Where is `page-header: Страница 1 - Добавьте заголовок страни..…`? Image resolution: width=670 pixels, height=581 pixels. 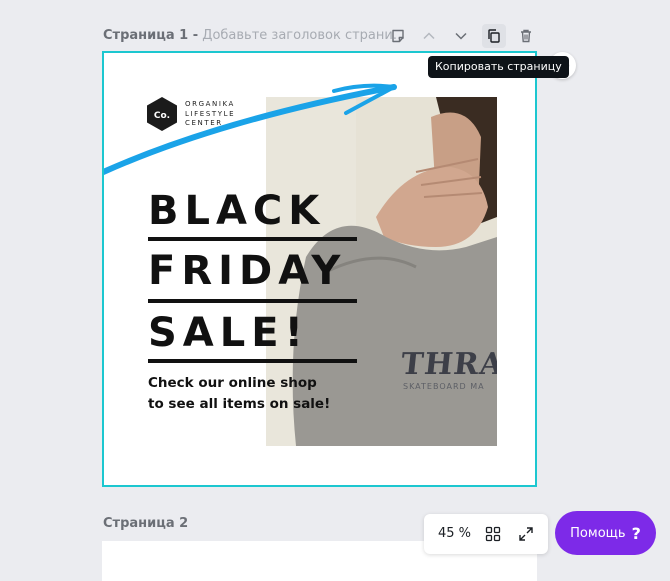 page-header: Страница 1 - Добавьте заголовок страни..… is located at coordinates (323, 36).